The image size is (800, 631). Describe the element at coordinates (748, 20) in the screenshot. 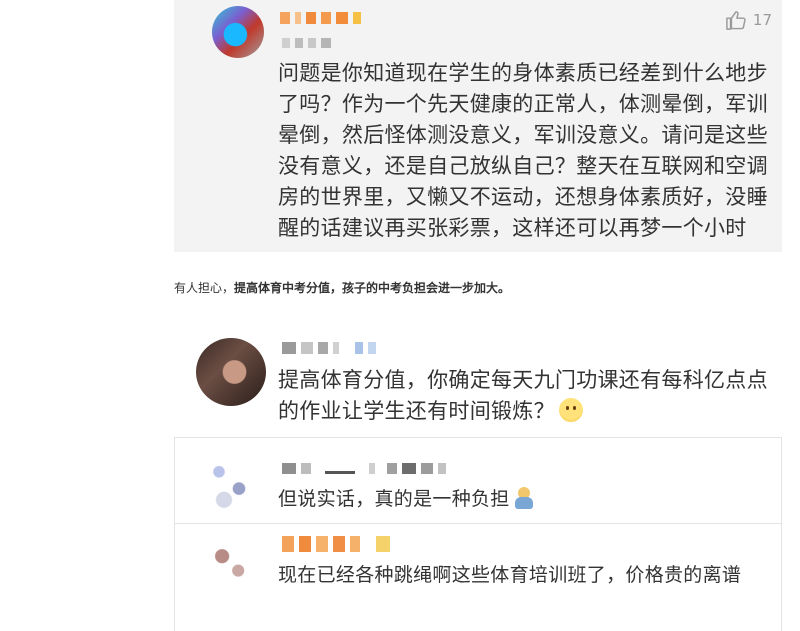

I see `like-button: 17` at that location.